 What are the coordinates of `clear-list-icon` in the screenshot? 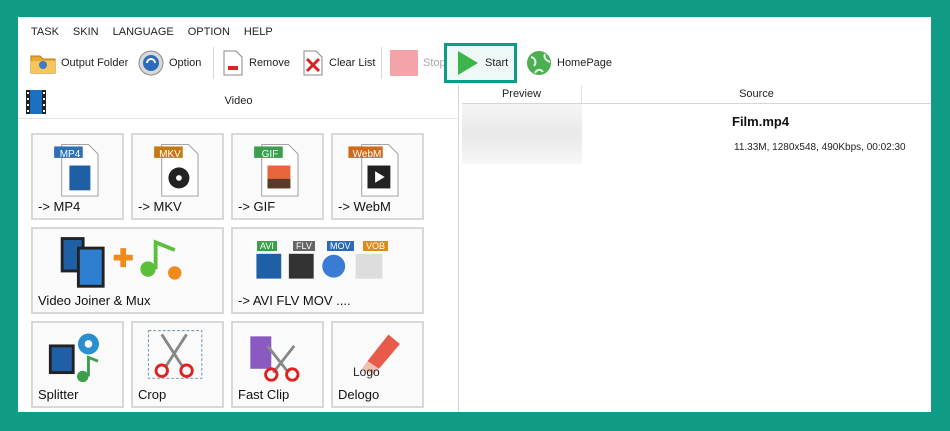 It's located at (313, 63).